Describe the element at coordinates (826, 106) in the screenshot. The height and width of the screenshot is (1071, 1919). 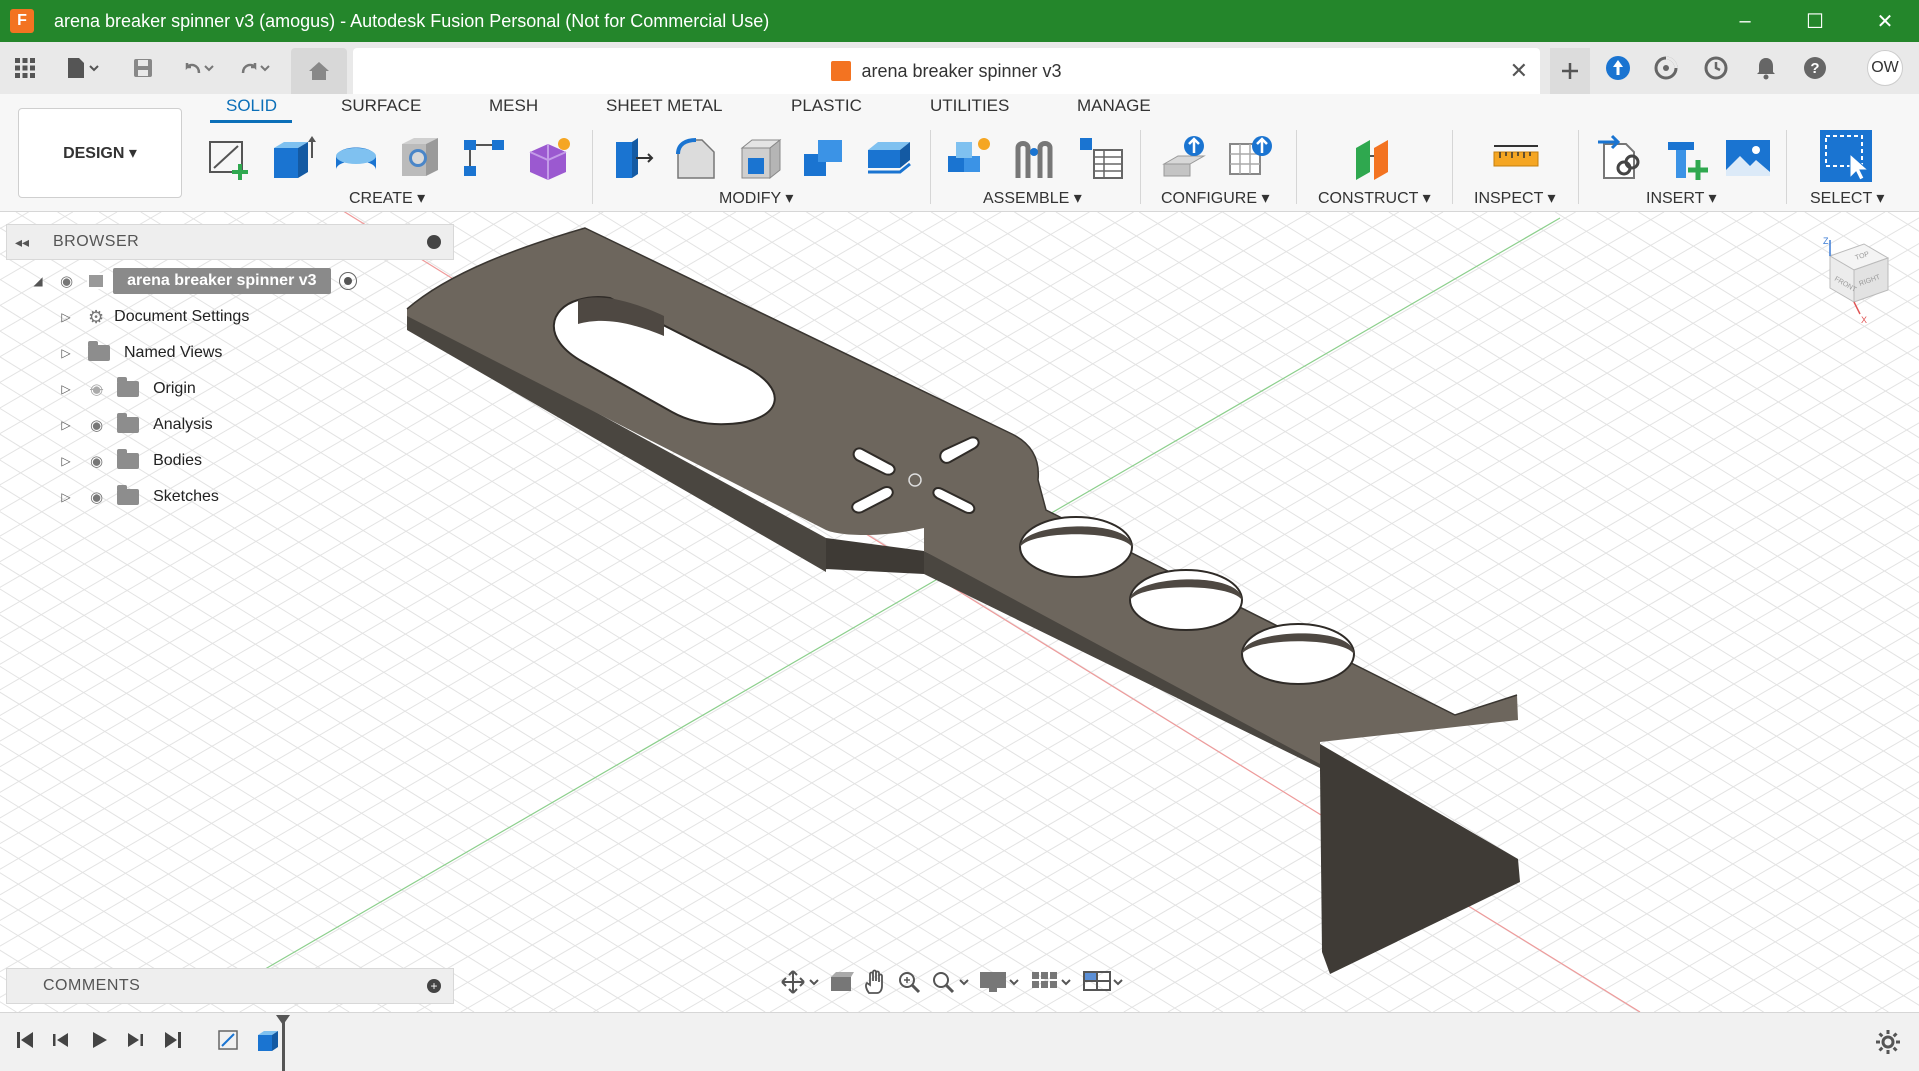
I see `tab-plastic: PLASTIC` at that location.